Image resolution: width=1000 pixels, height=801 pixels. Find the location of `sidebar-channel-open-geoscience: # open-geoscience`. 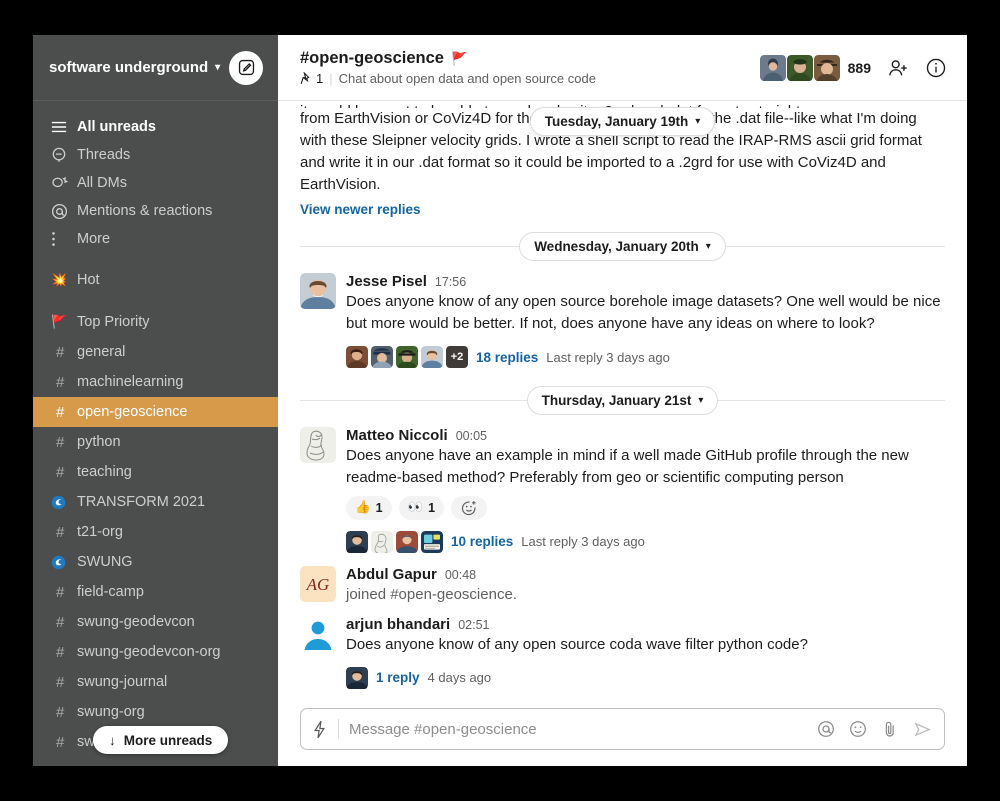

sidebar-channel-open-geoscience: # open-geoscience is located at coordinates (155, 412).